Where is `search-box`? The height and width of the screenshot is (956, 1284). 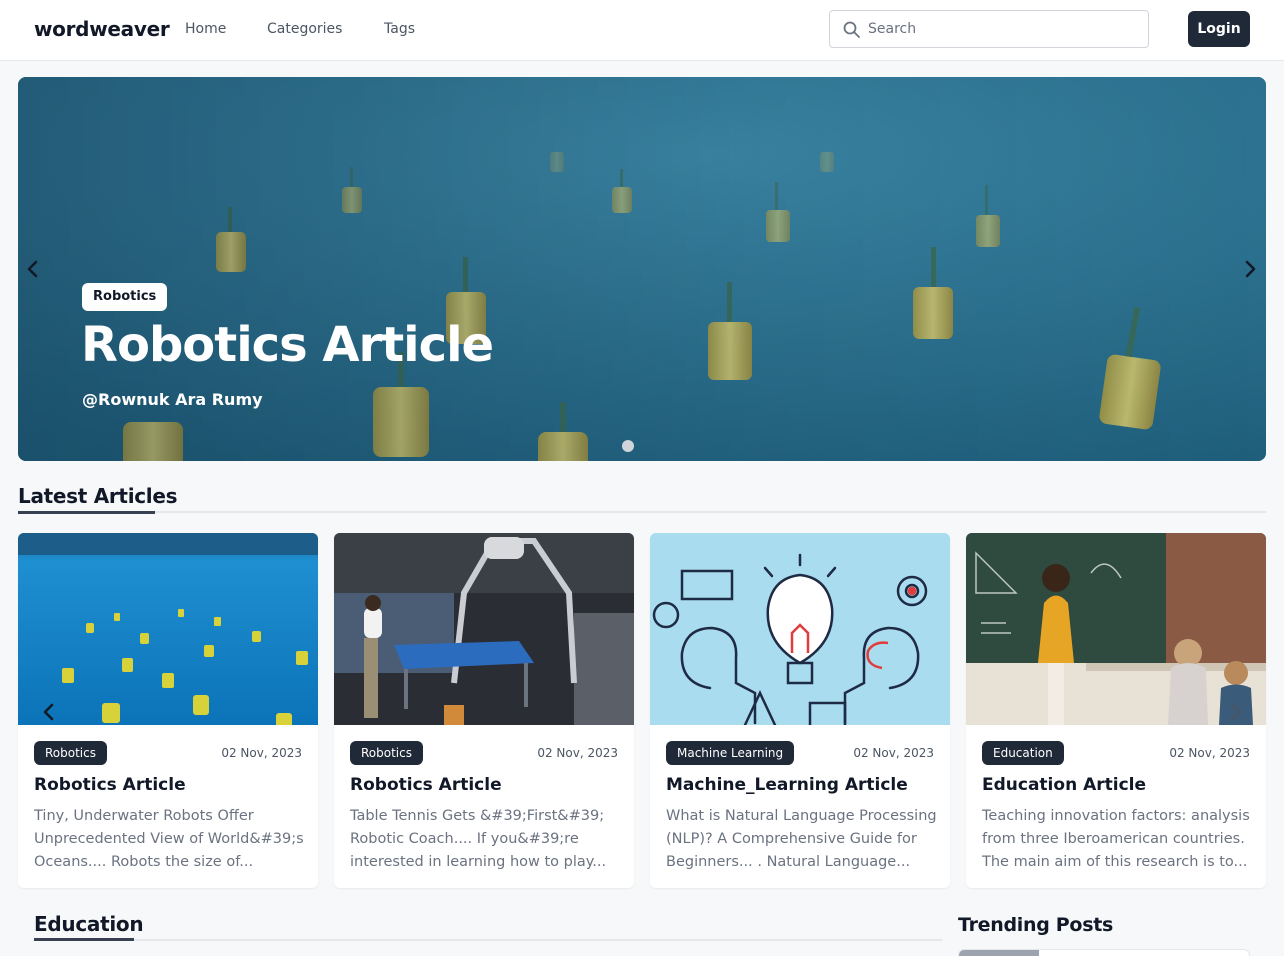
search-box is located at coordinates (989, 29).